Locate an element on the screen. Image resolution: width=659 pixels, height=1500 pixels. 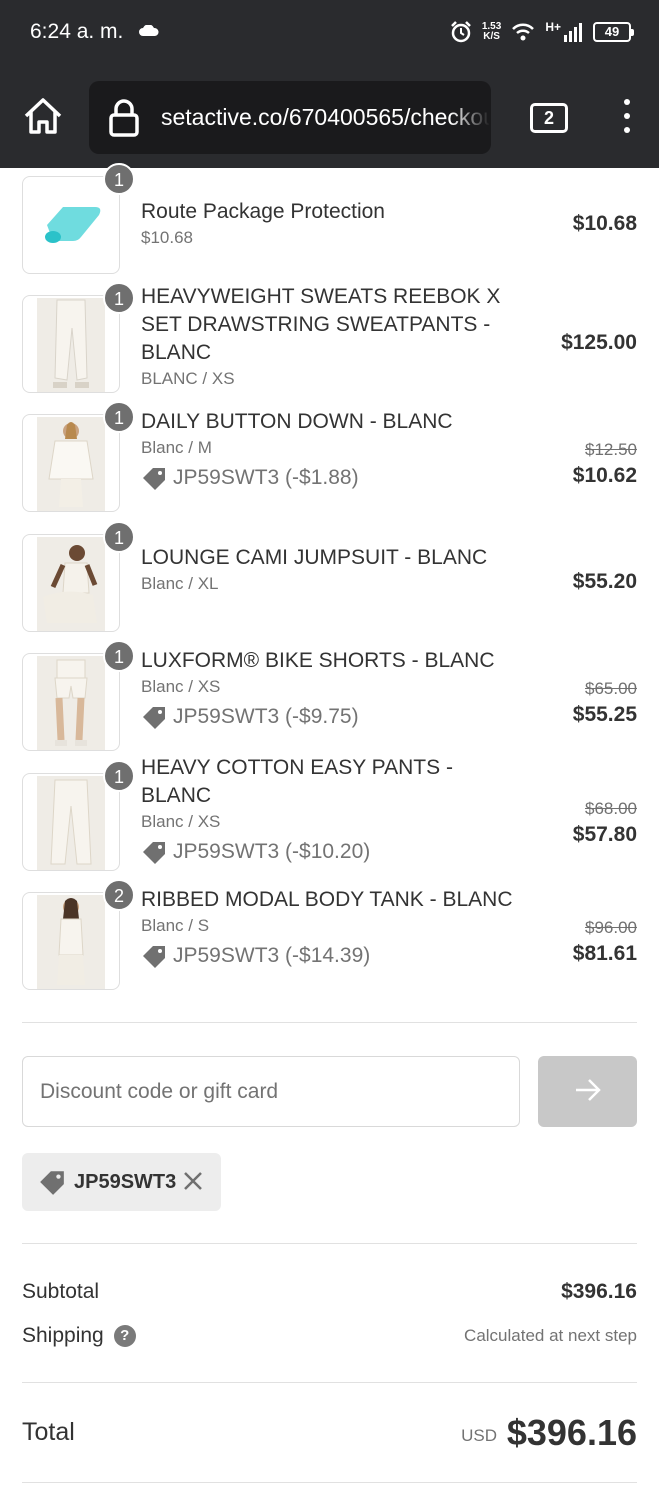
url-text: setactive.co/670400565/checkouts is located at coordinates (325, 117).